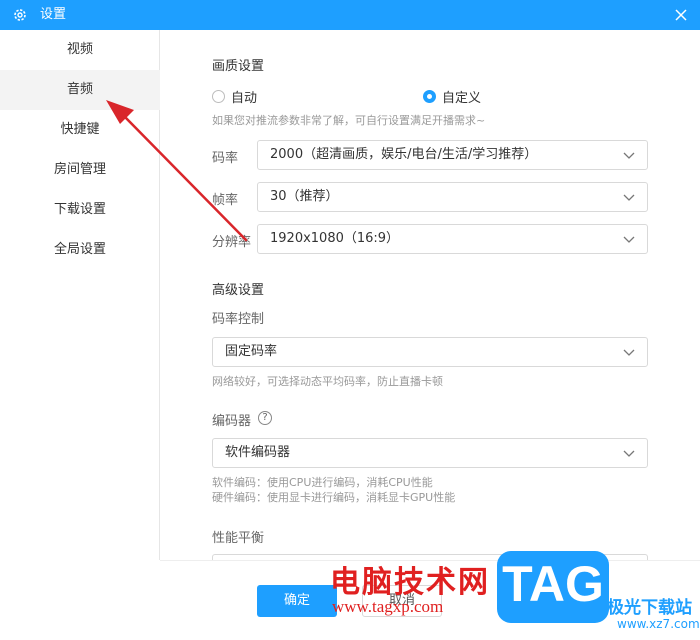  Describe the element at coordinates (452, 197) in the screenshot. I see `framerate-select: 30（推荐）` at that location.